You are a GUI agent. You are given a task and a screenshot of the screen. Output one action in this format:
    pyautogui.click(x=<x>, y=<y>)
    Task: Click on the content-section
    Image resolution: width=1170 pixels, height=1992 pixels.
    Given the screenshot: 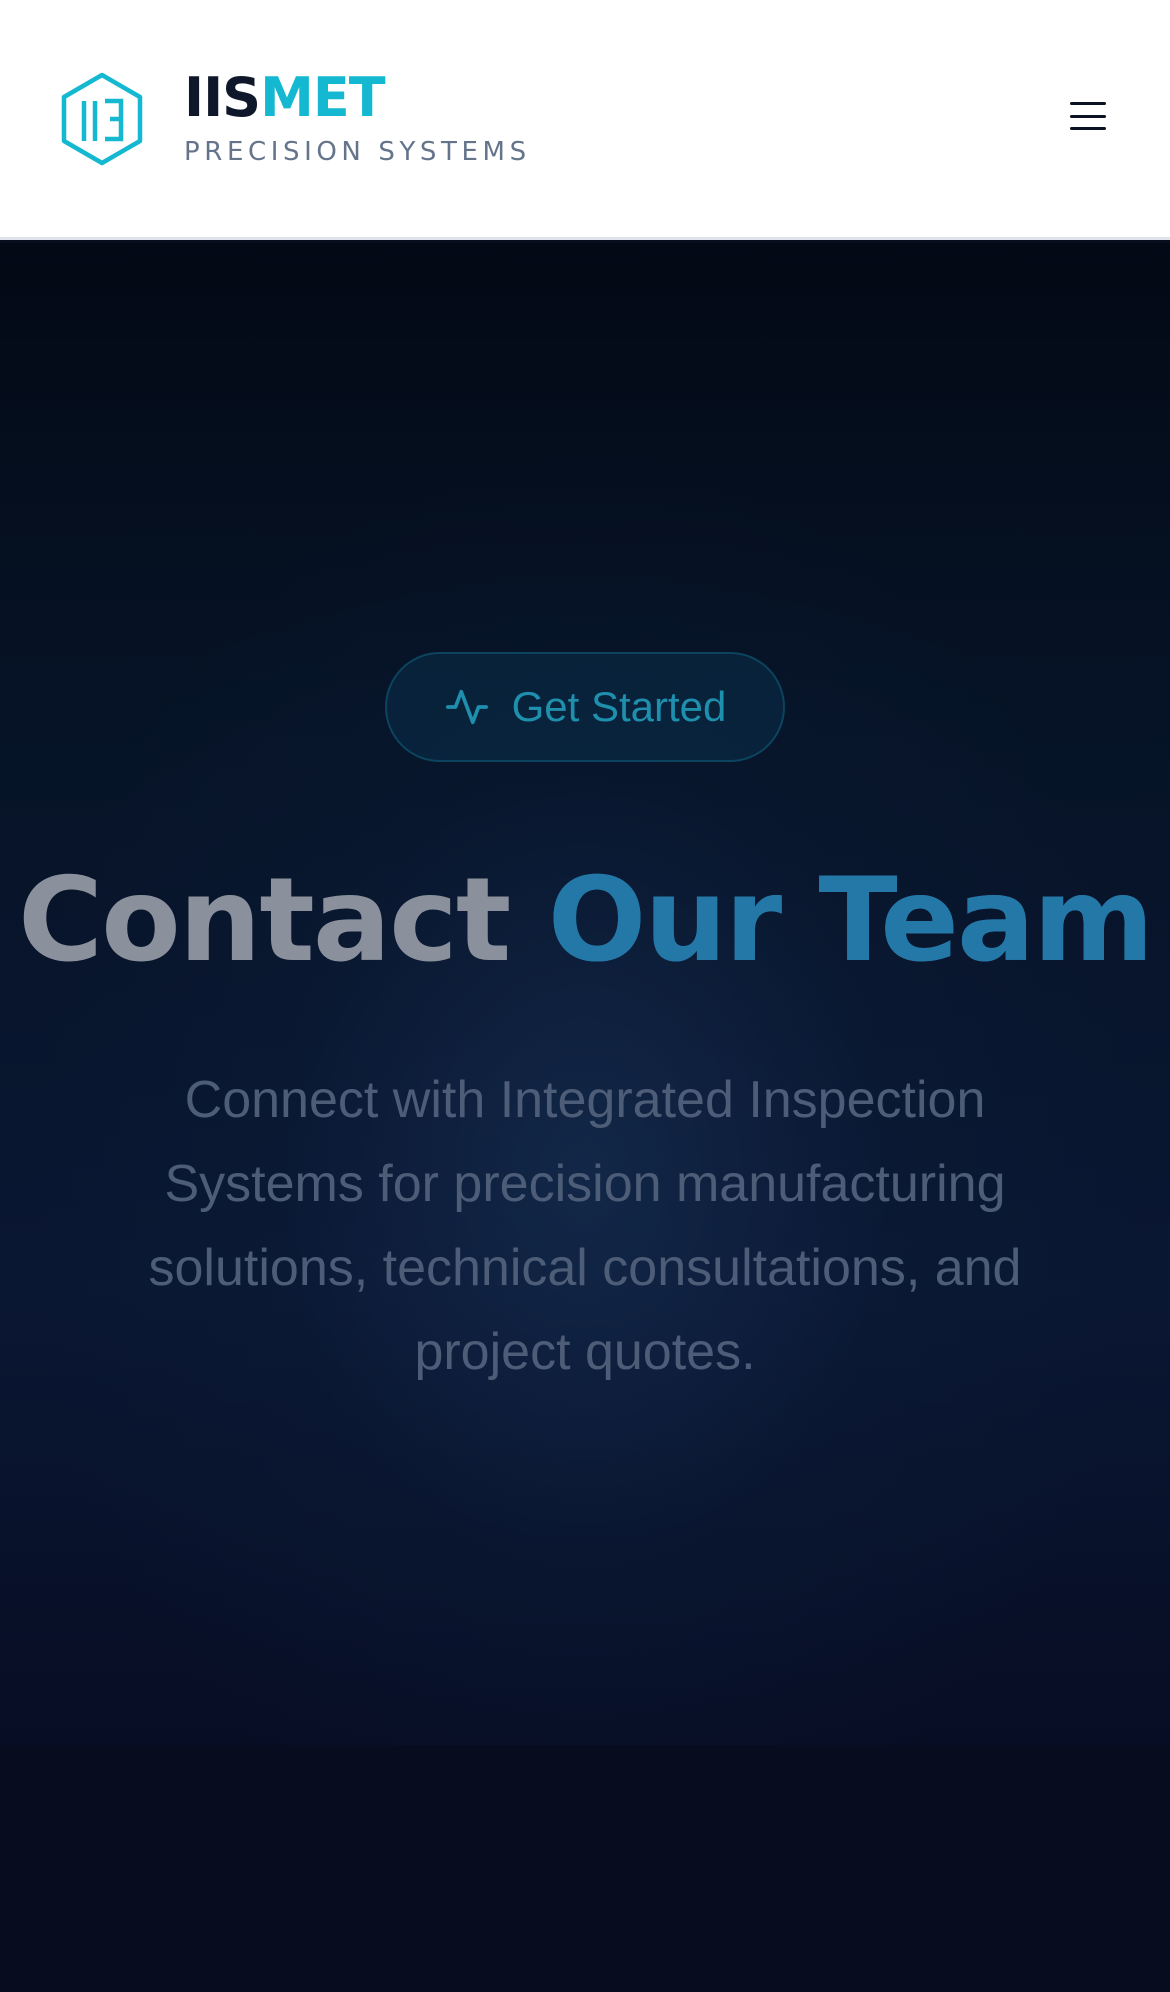 What is the action you would take?
    pyautogui.click(x=585, y=1868)
    